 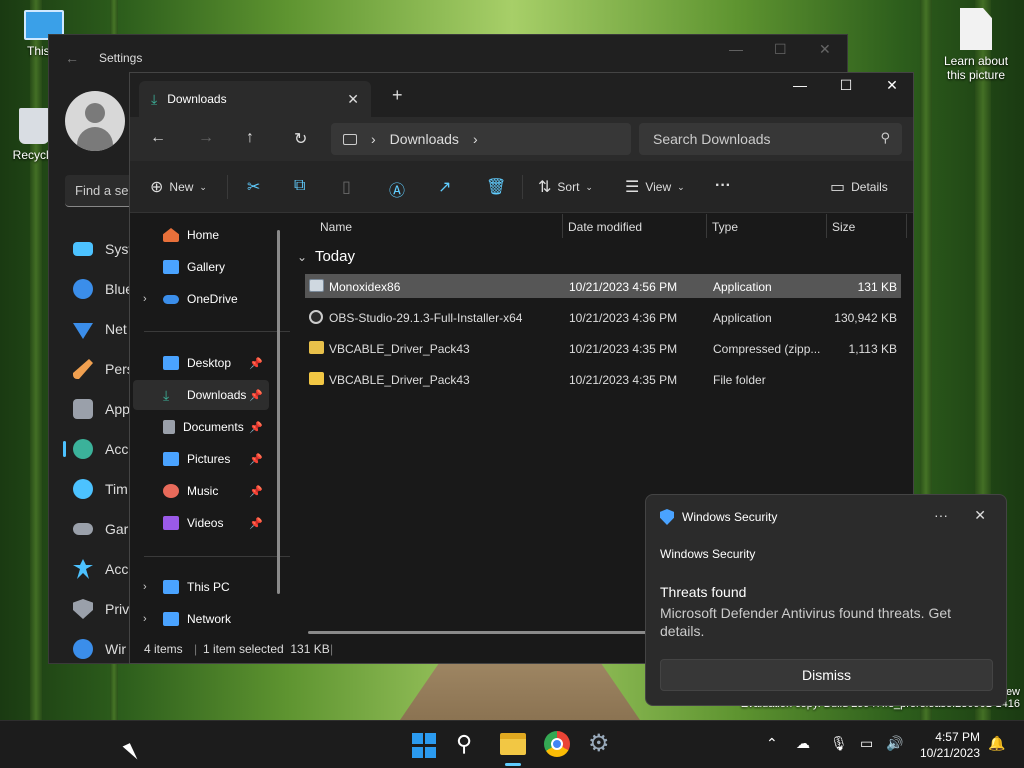 What do you see at coordinates (278, 412) in the screenshot?
I see `nav-scrollbar` at bounding box center [278, 412].